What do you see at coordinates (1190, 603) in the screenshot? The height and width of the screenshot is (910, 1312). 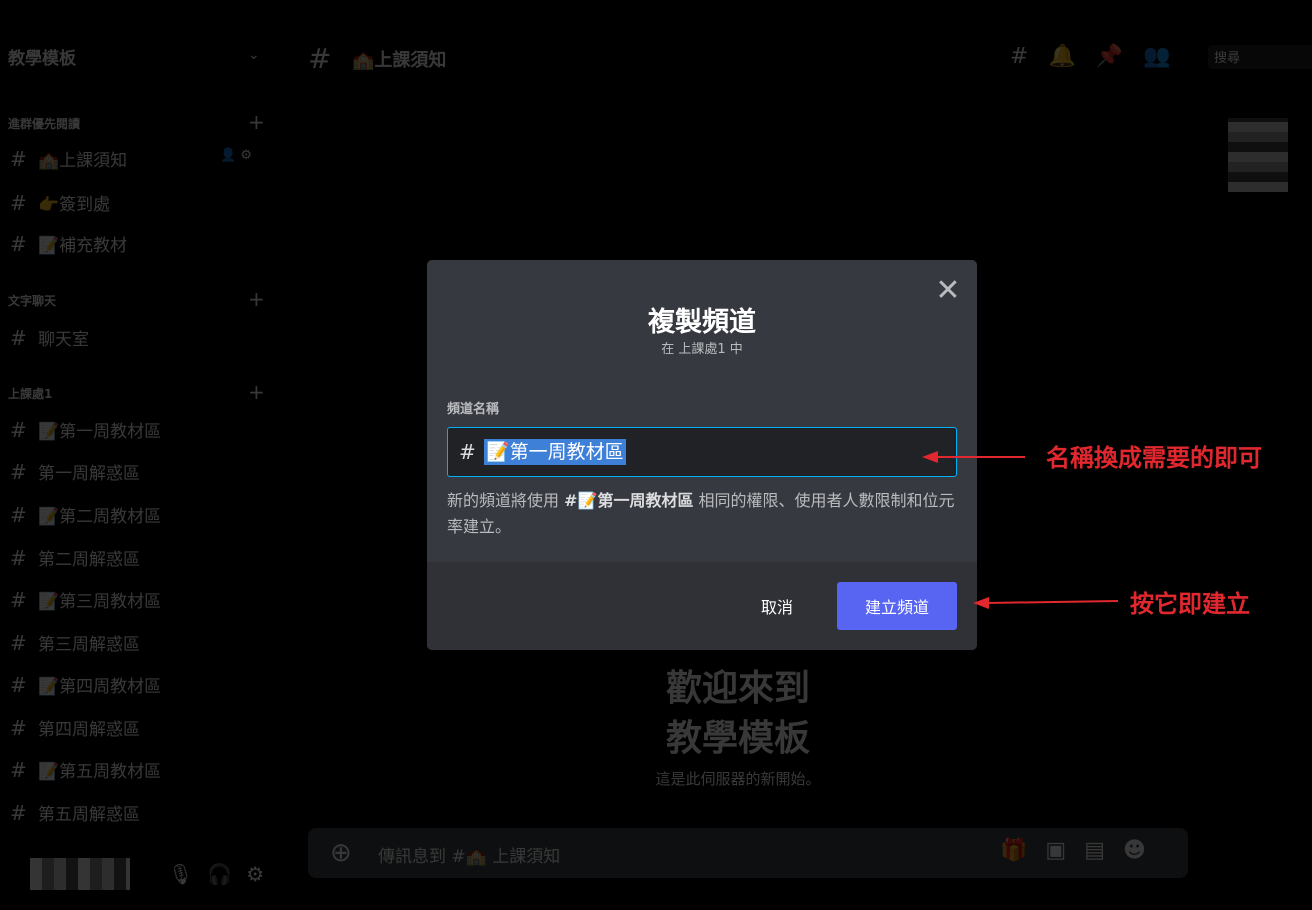 I see `annotation-create-hint: 按它即建立` at bounding box center [1190, 603].